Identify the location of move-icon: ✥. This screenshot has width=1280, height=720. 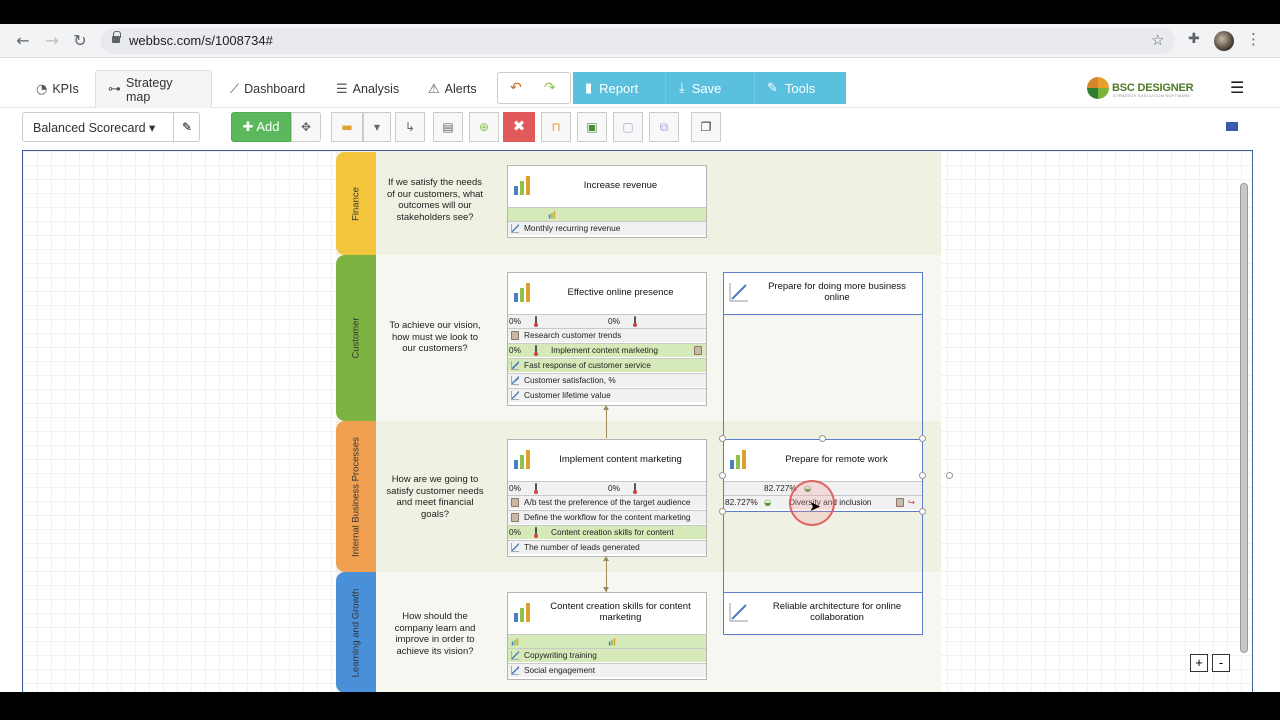
(306, 127).